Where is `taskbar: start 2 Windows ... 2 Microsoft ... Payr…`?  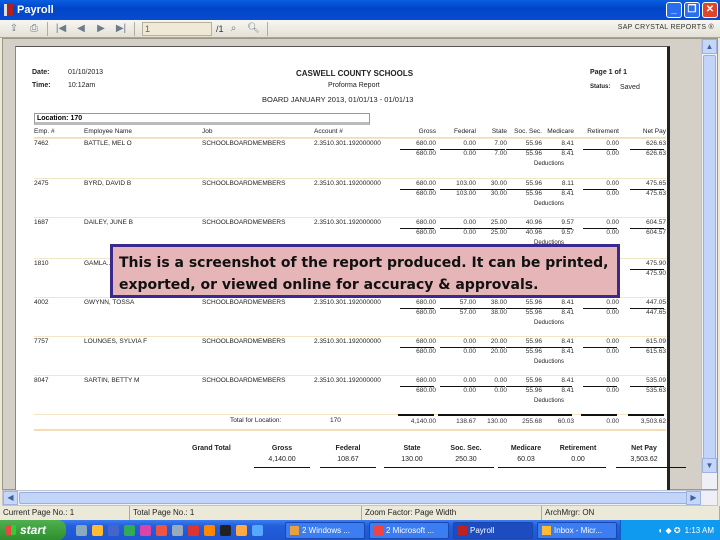 taskbar: start 2 Windows ... 2 Microsoft ... Payr… is located at coordinates (360, 530).